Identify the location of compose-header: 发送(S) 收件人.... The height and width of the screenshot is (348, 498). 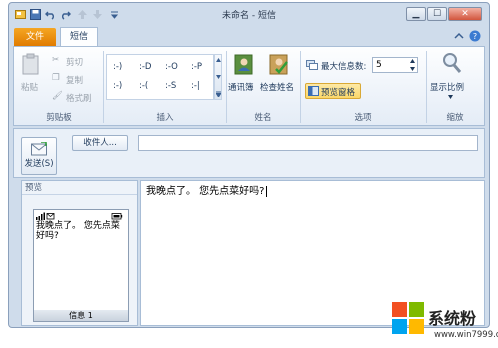
(249, 153).